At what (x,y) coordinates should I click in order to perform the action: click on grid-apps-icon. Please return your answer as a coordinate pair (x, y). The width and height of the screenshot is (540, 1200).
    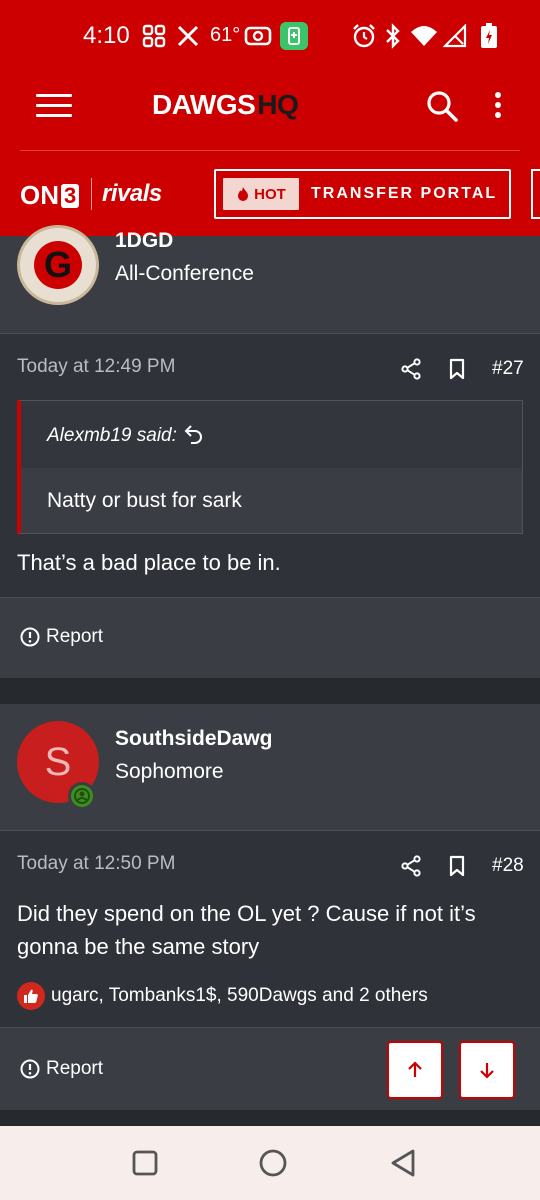
    Looking at the image, I should click on (154, 36).